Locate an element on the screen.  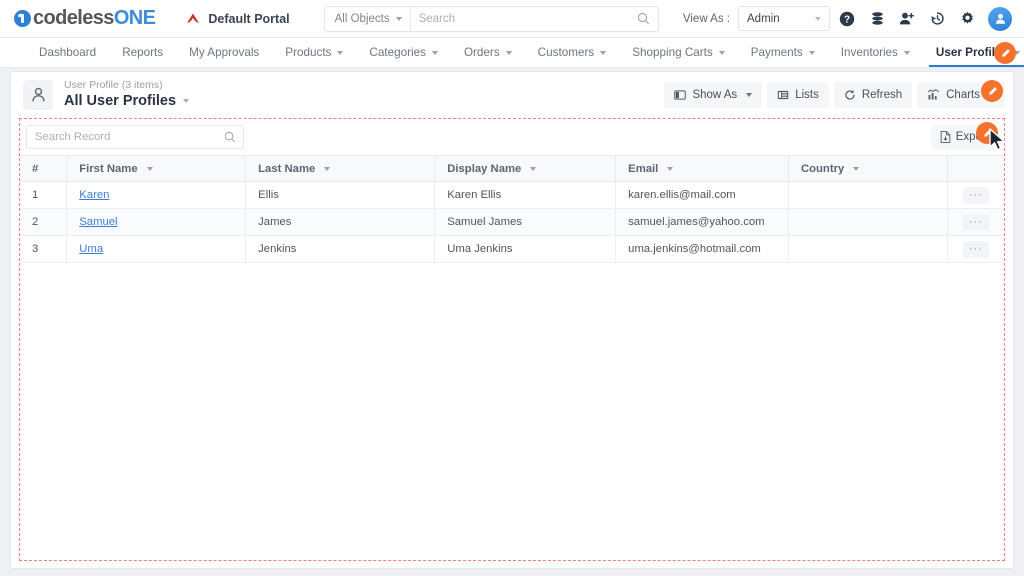
record-search is located at coordinates (135, 137).